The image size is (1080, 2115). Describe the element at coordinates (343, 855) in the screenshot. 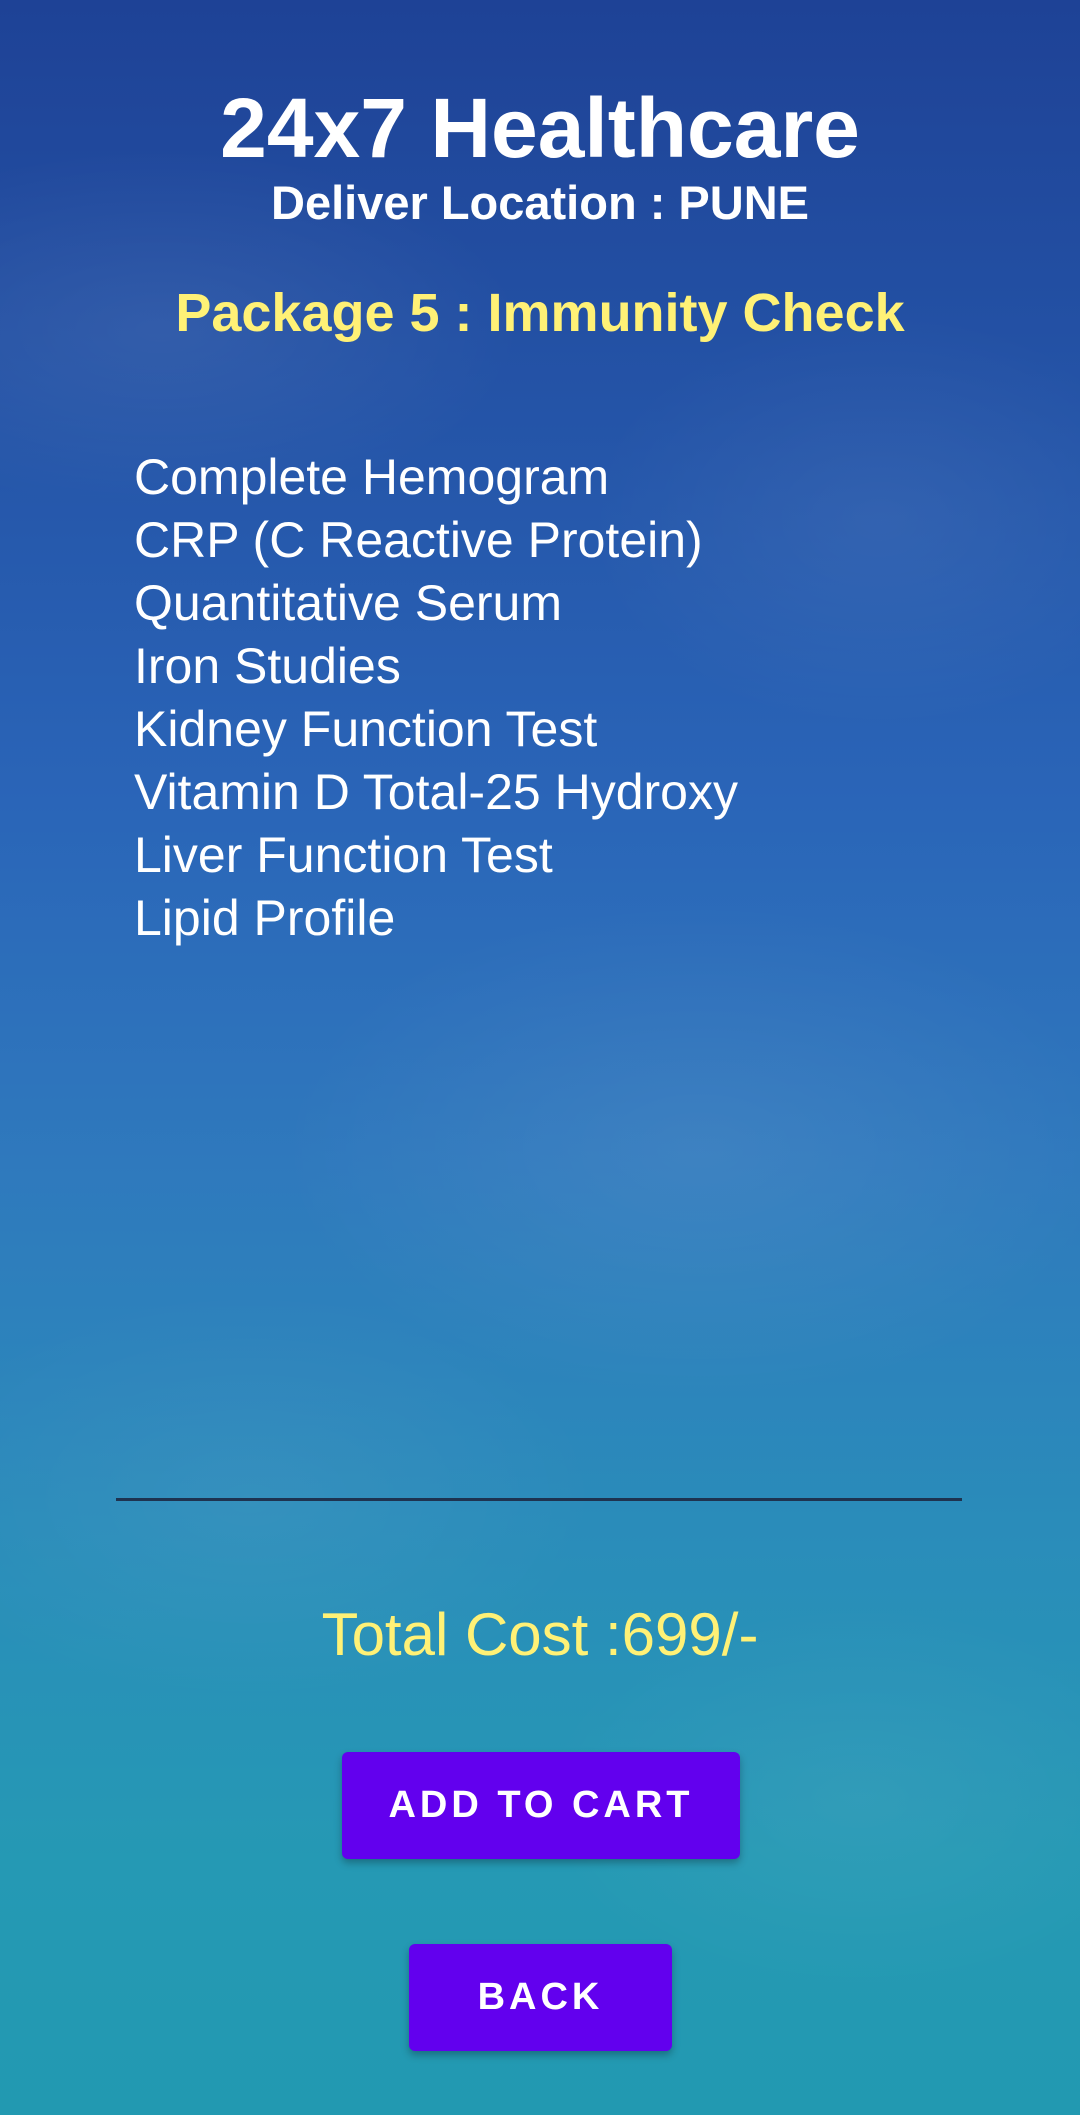

I see `list-item: Liver Function Test` at that location.